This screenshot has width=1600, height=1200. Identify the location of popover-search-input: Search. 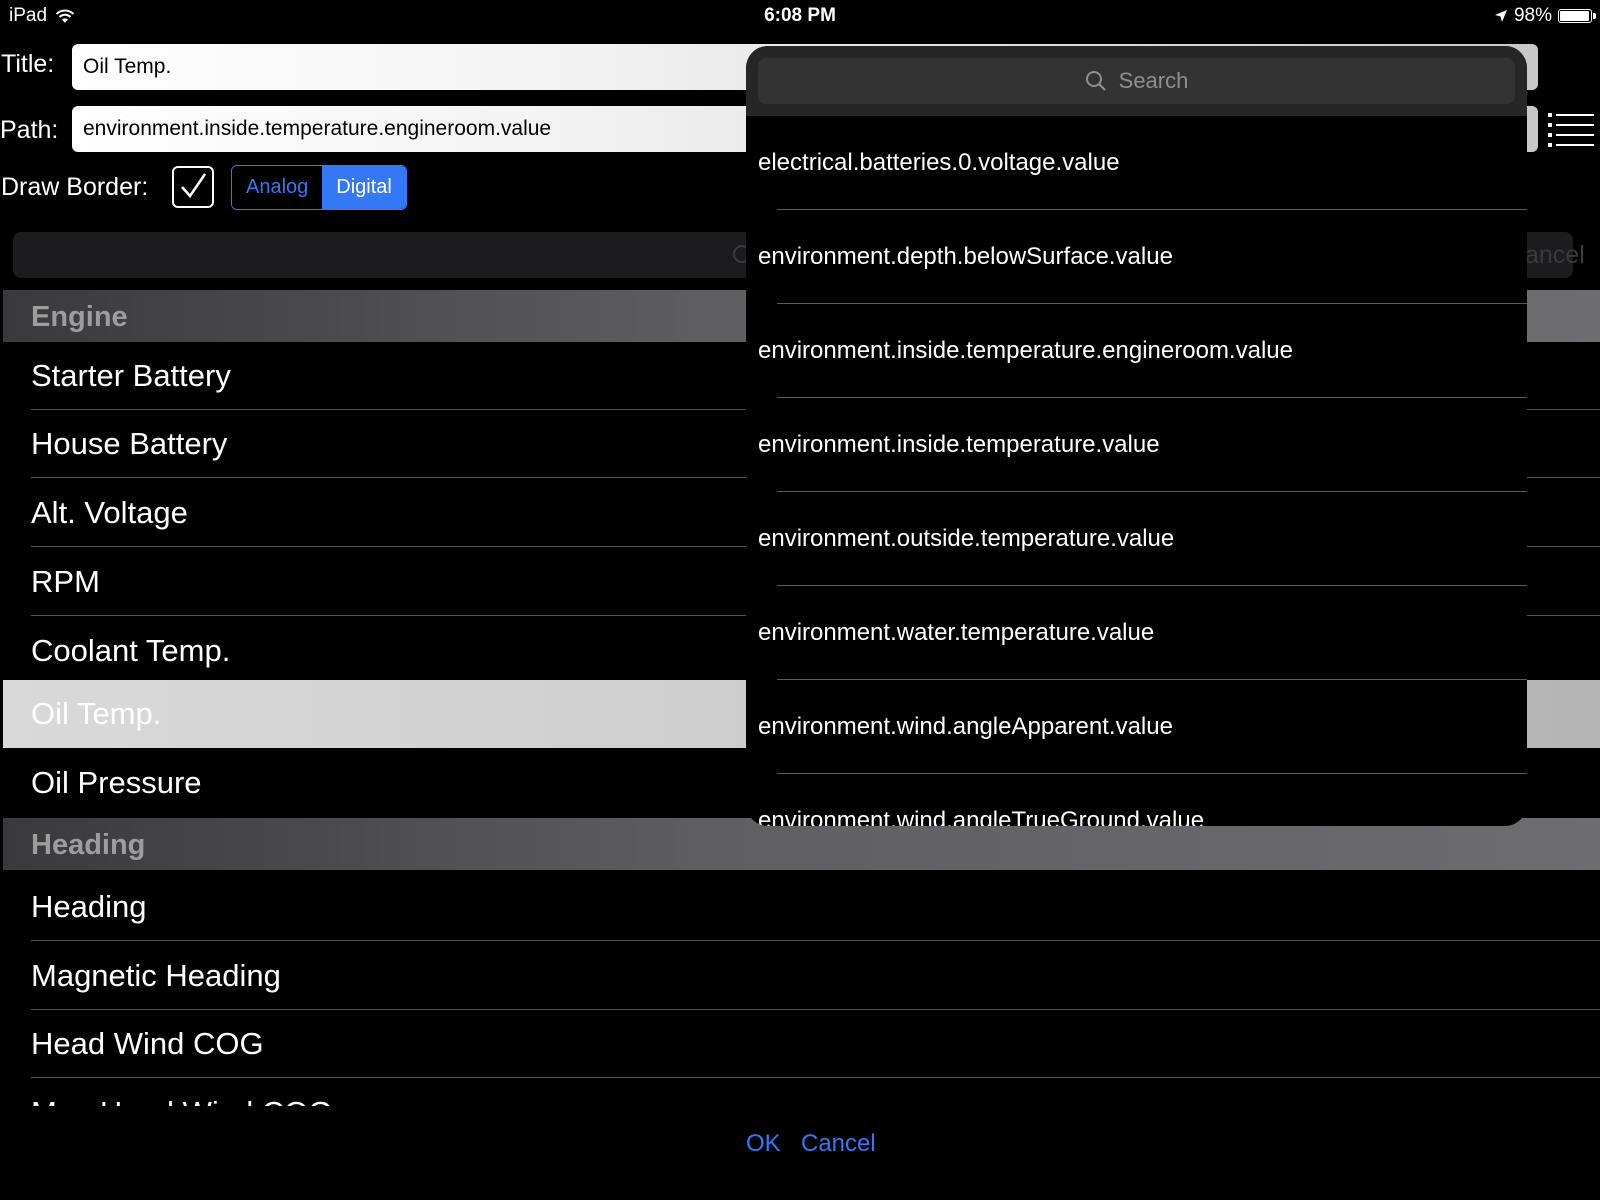
(1136, 81).